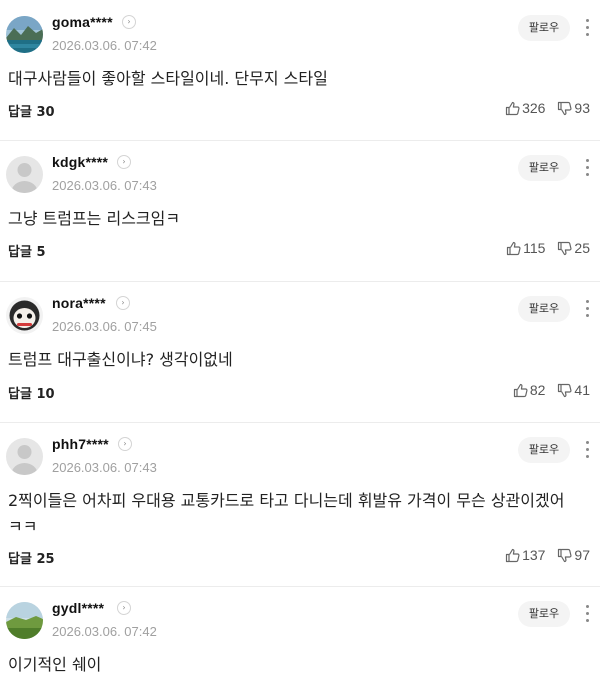 This screenshot has width=600, height=680. I want to click on reply-button: 답글 5, so click(27, 250).